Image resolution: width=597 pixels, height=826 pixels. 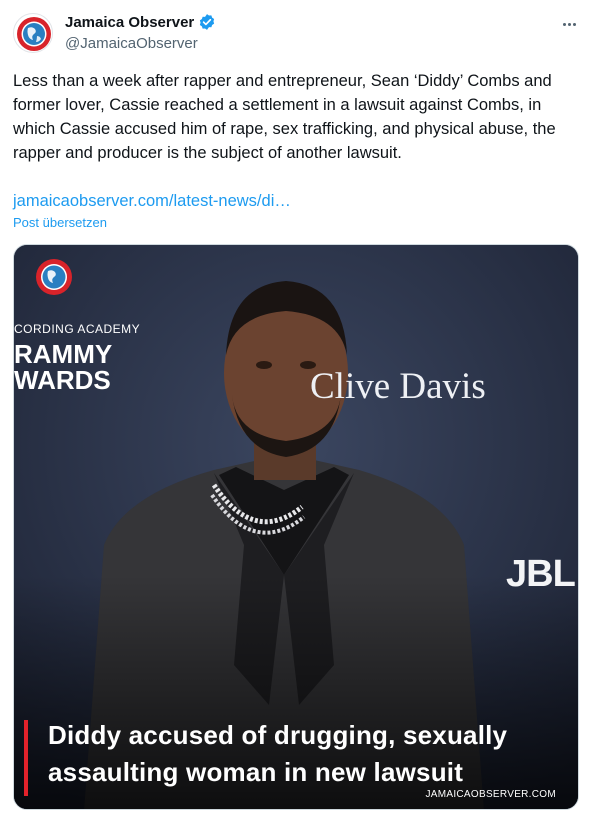 I want to click on verified-badge-icon, so click(x=207, y=22).